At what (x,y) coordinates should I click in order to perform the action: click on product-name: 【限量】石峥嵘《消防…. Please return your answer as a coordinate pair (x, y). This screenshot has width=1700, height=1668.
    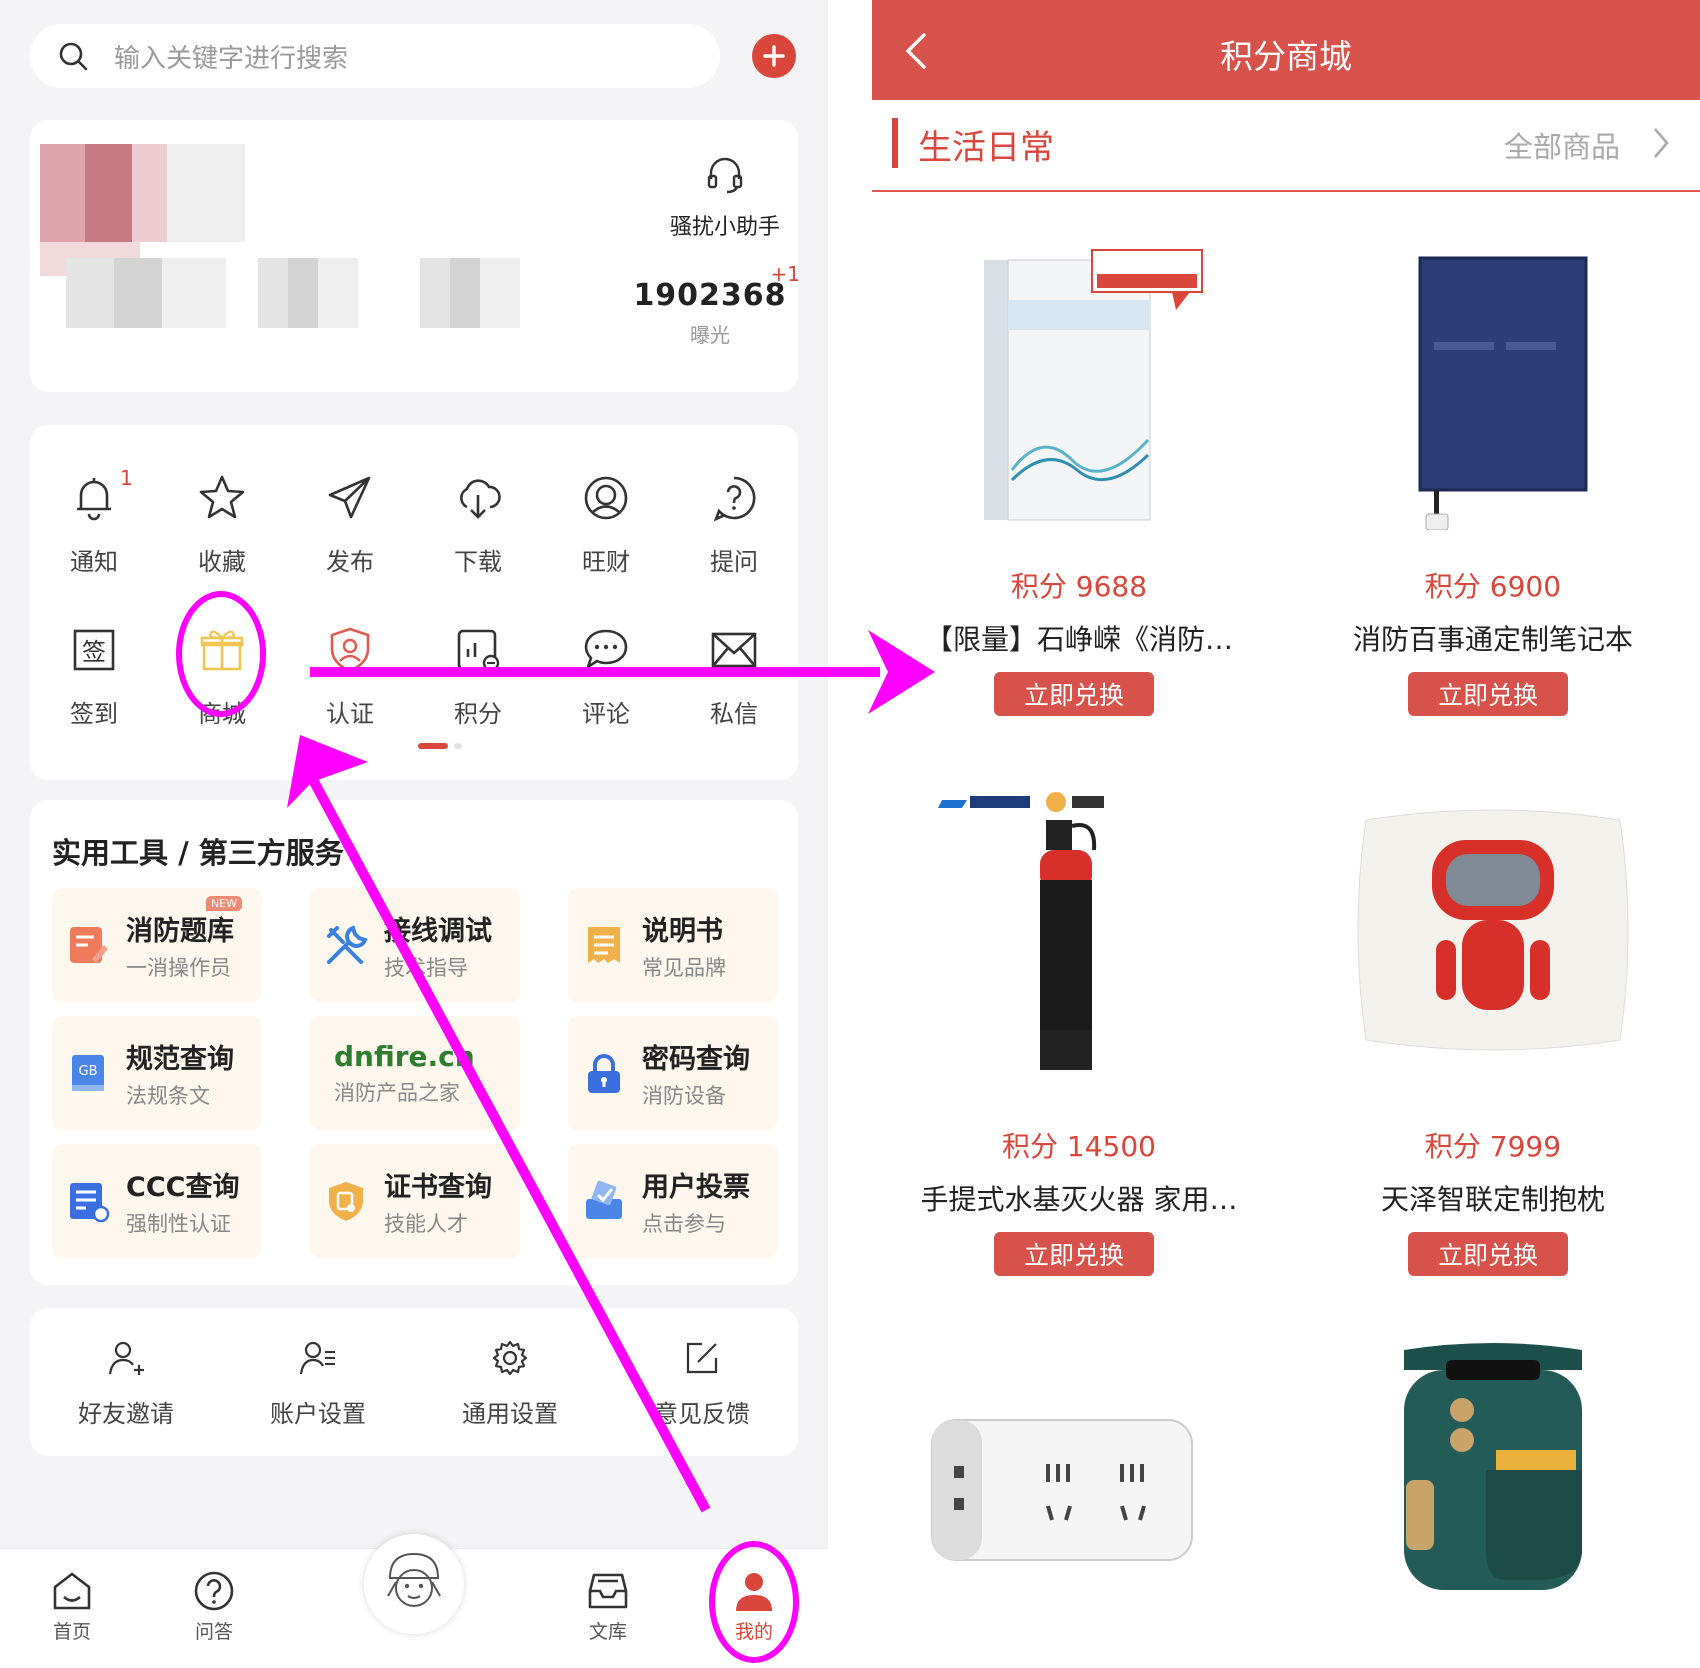
    Looking at the image, I should click on (1078, 639).